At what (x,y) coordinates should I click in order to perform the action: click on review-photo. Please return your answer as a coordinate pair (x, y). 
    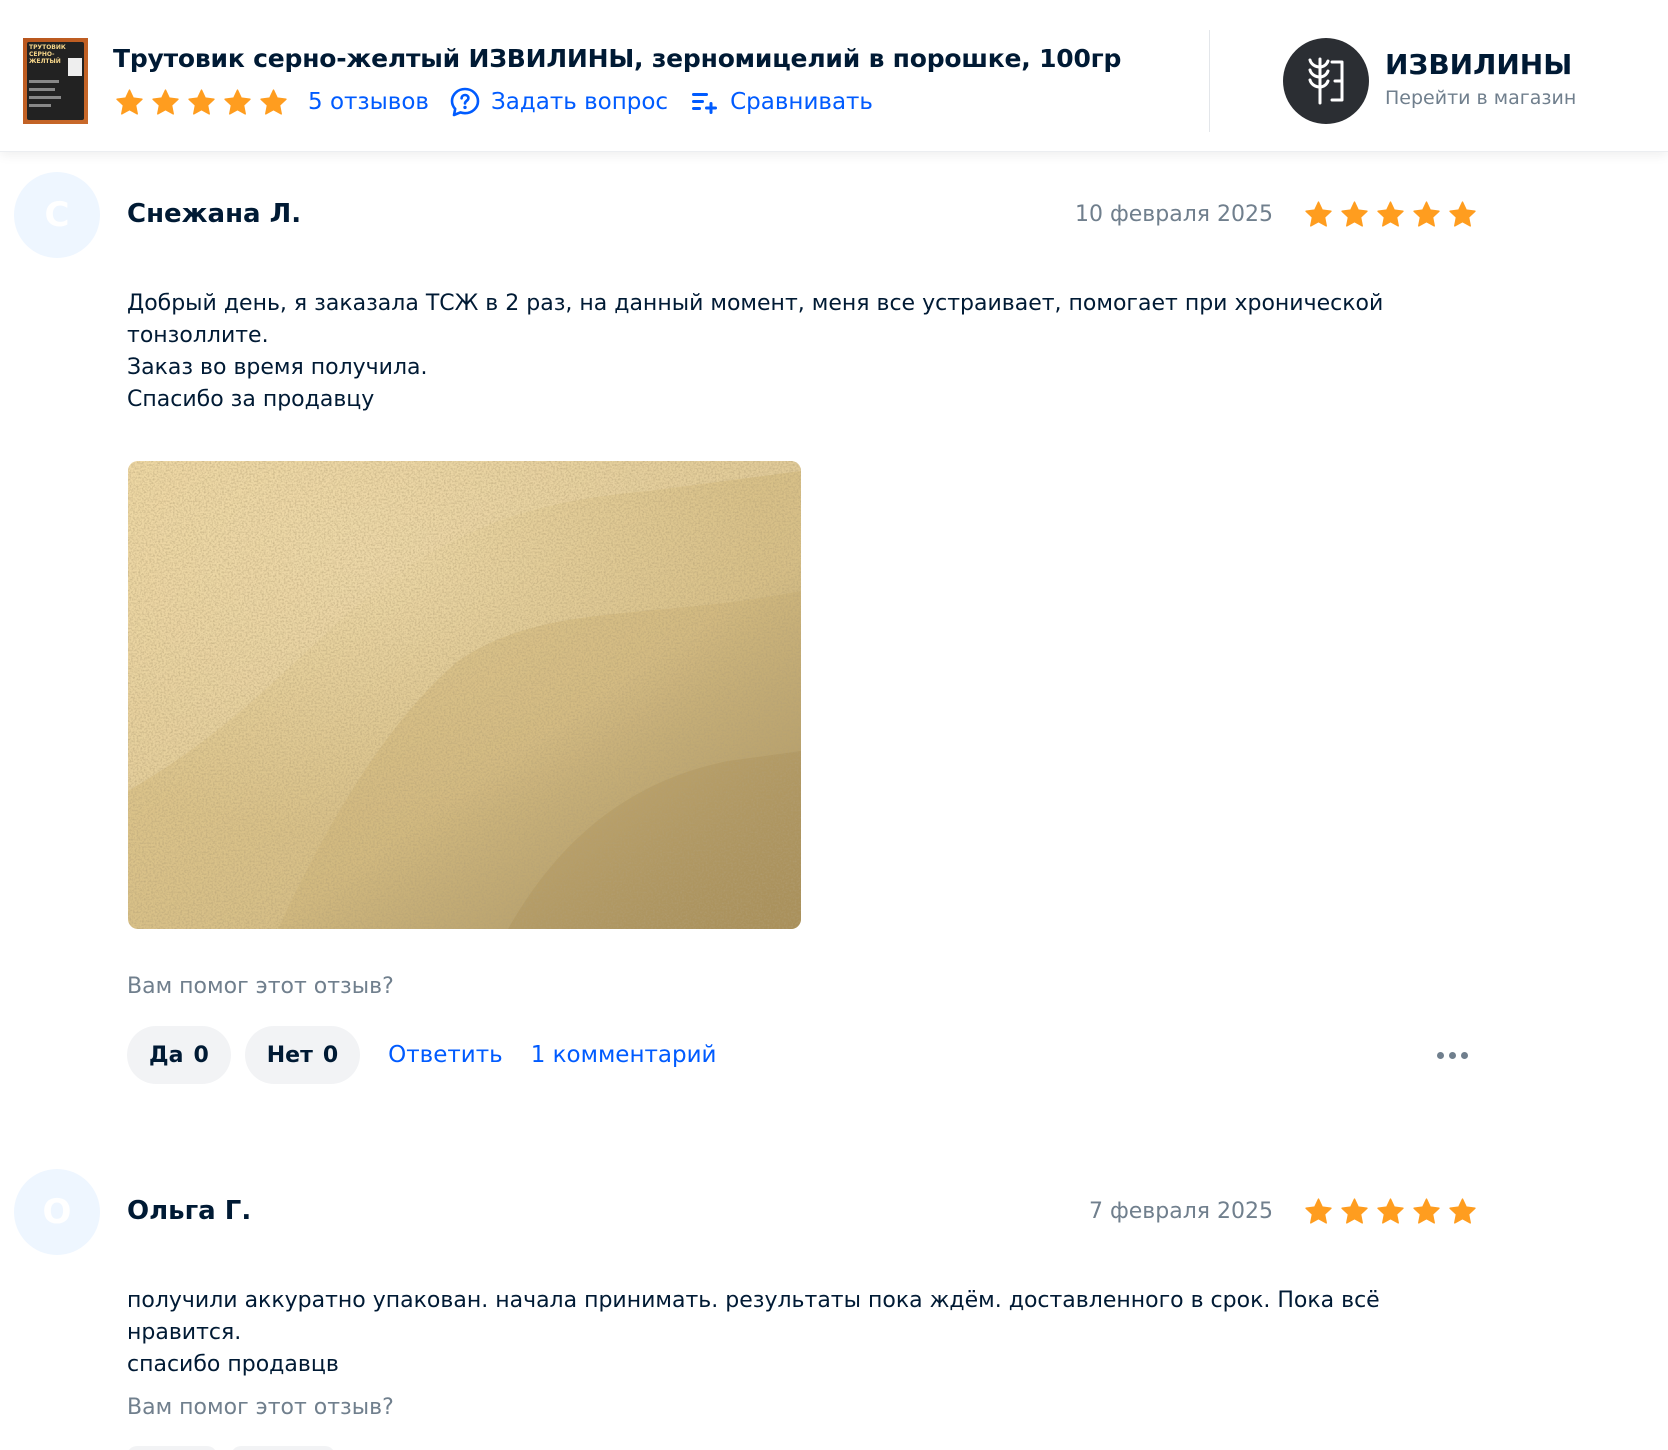
    Looking at the image, I should click on (464, 695).